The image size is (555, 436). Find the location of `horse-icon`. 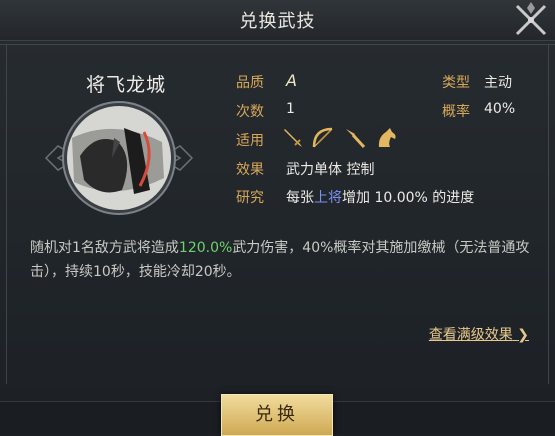

horse-icon is located at coordinates (387, 137).